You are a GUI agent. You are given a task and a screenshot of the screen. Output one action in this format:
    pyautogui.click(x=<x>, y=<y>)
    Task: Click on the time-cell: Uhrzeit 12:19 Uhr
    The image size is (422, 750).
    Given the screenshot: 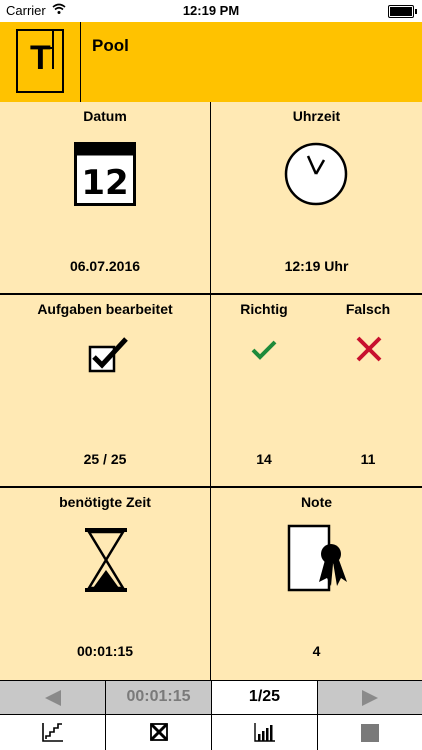 What is the action you would take?
    pyautogui.click(x=316, y=198)
    